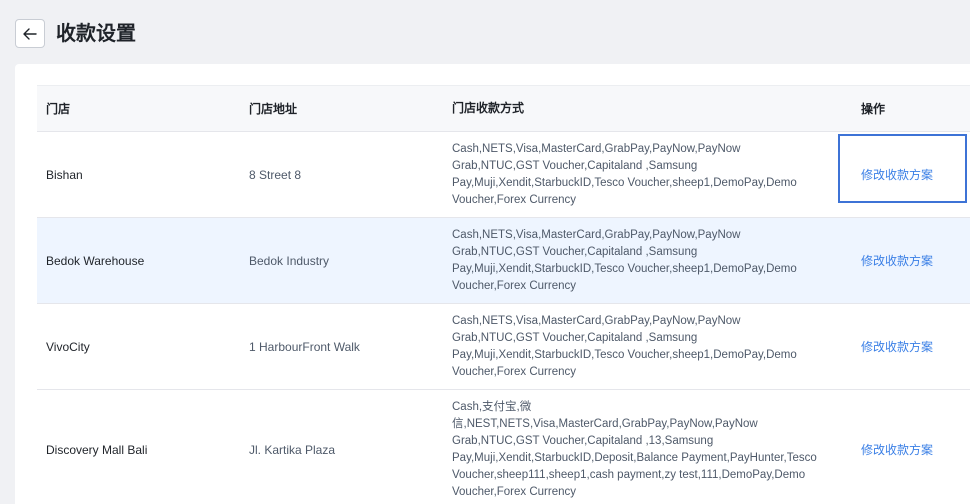 The height and width of the screenshot is (504, 970). I want to click on store-name: Bedok Warehouse, so click(95, 260).